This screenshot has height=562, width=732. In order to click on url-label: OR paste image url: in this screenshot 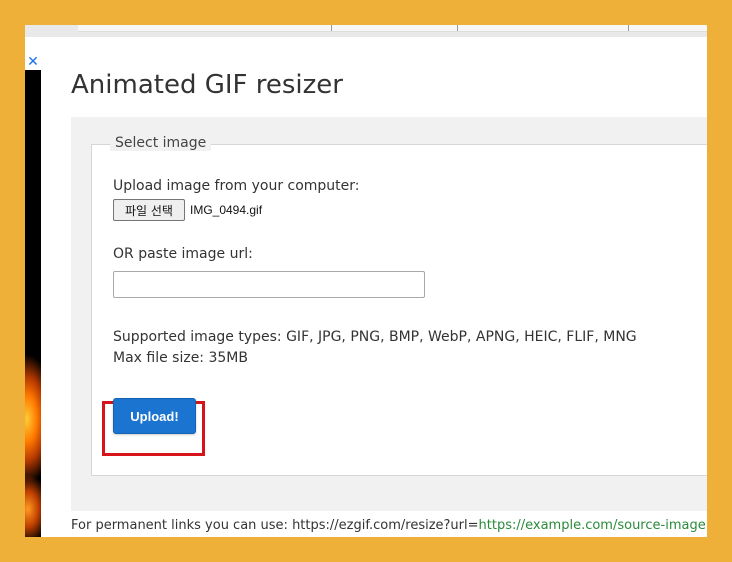, I will do `click(183, 254)`.